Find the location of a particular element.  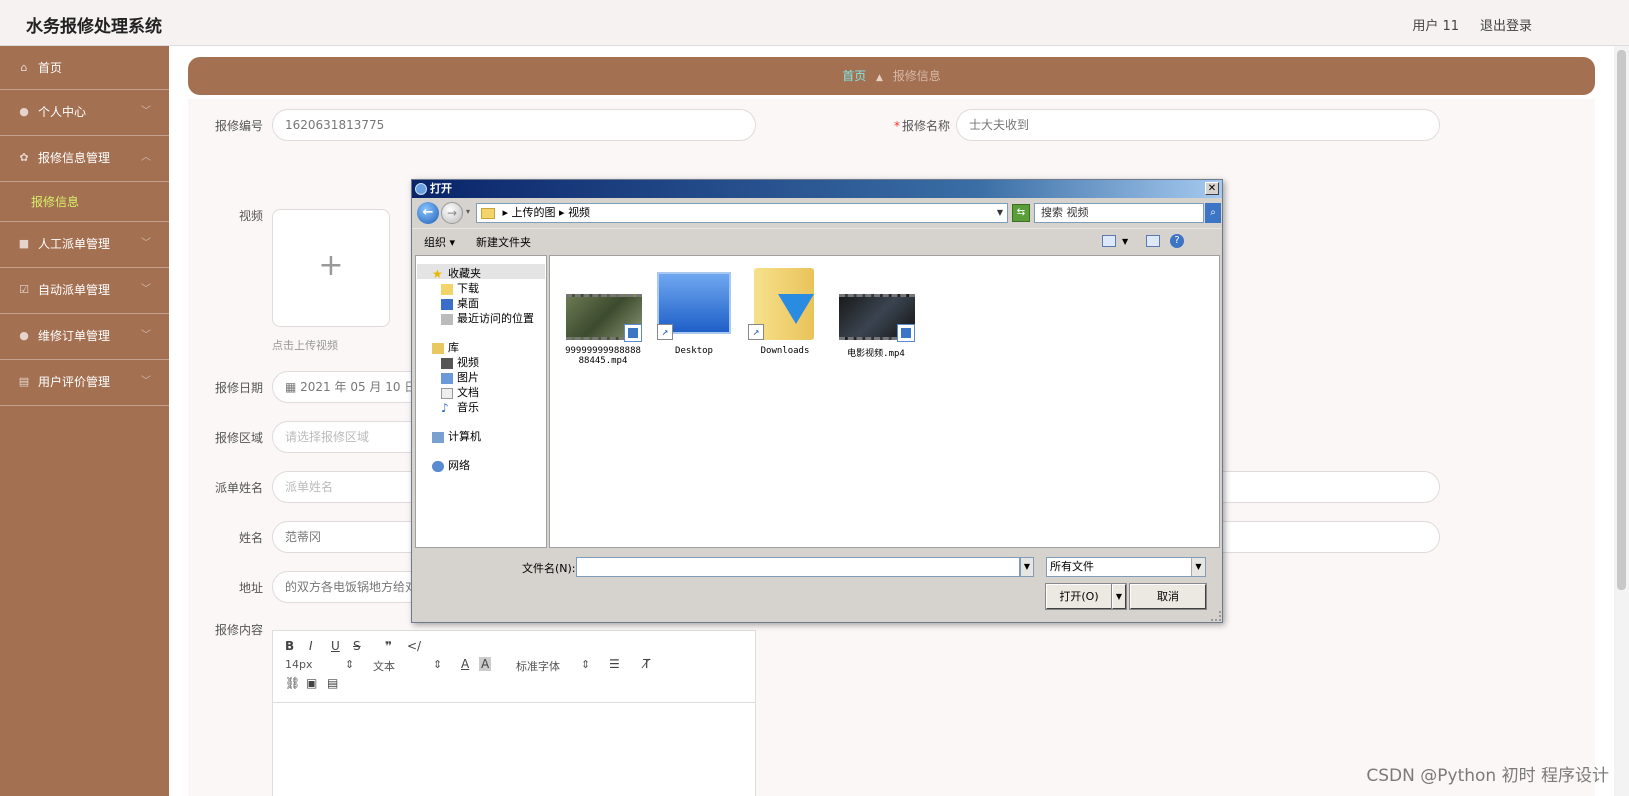

tree-item-desktop: 桌面 is located at coordinates (460, 303).